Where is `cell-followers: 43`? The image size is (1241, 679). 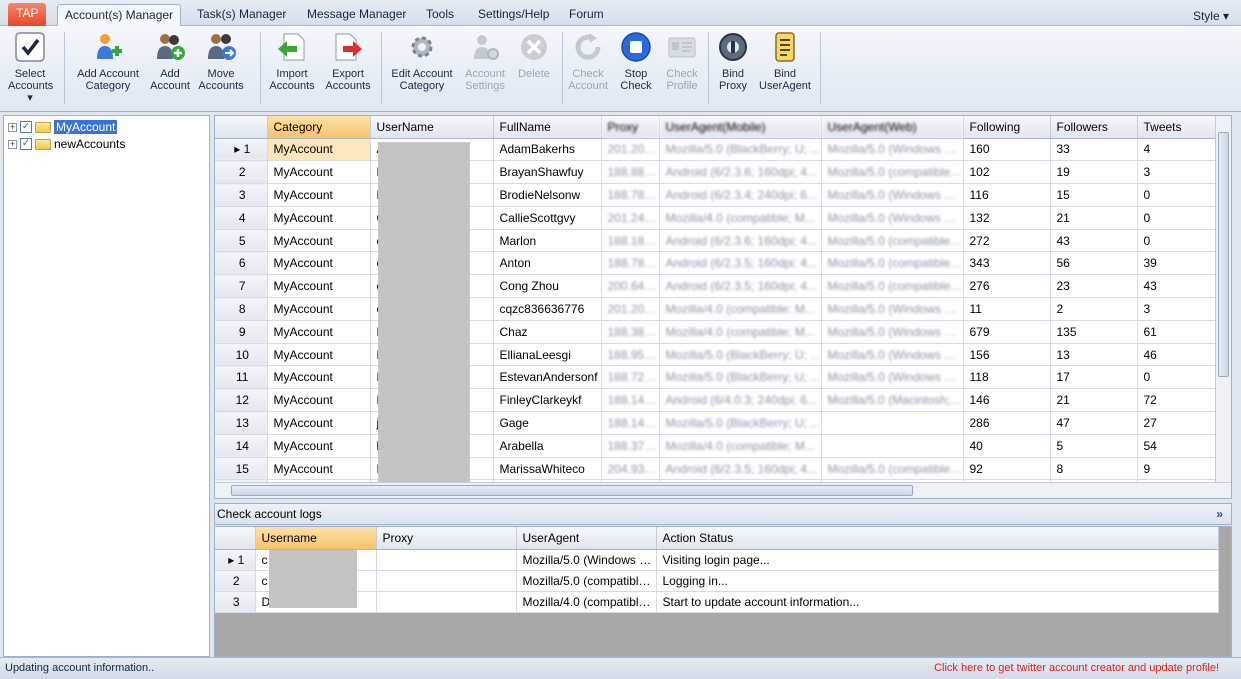 cell-followers: 43 is located at coordinates (1094, 241).